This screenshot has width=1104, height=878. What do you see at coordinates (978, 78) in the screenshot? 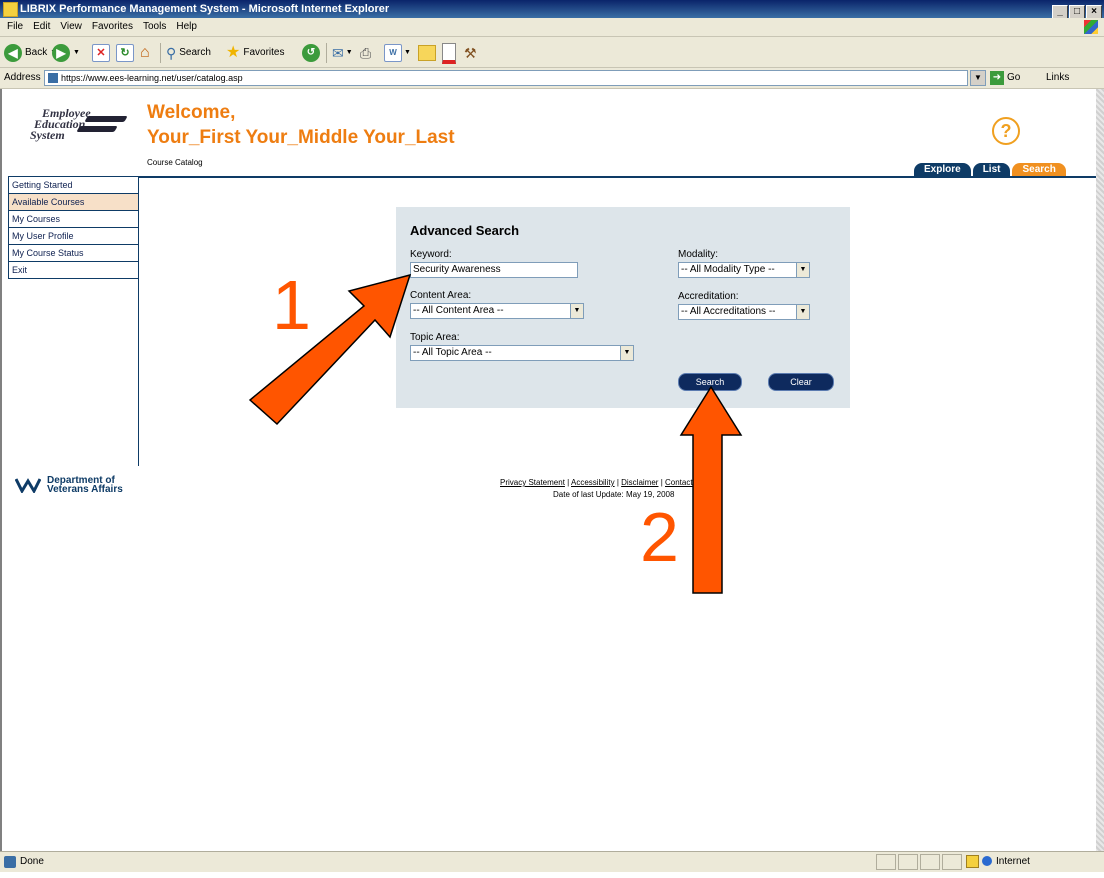
I see `address-dropdown-button: ▼` at bounding box center [978, 78].